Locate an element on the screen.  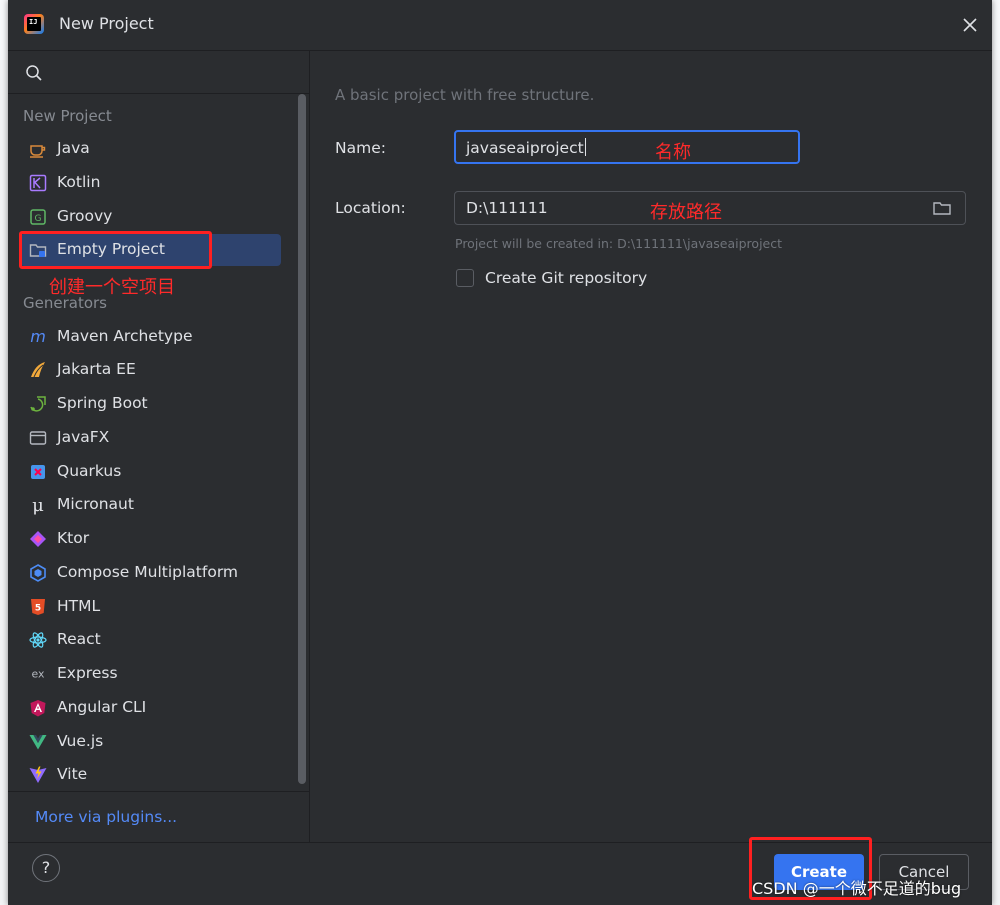
sidebar-scrollbar is located at coordinates (302, 439).